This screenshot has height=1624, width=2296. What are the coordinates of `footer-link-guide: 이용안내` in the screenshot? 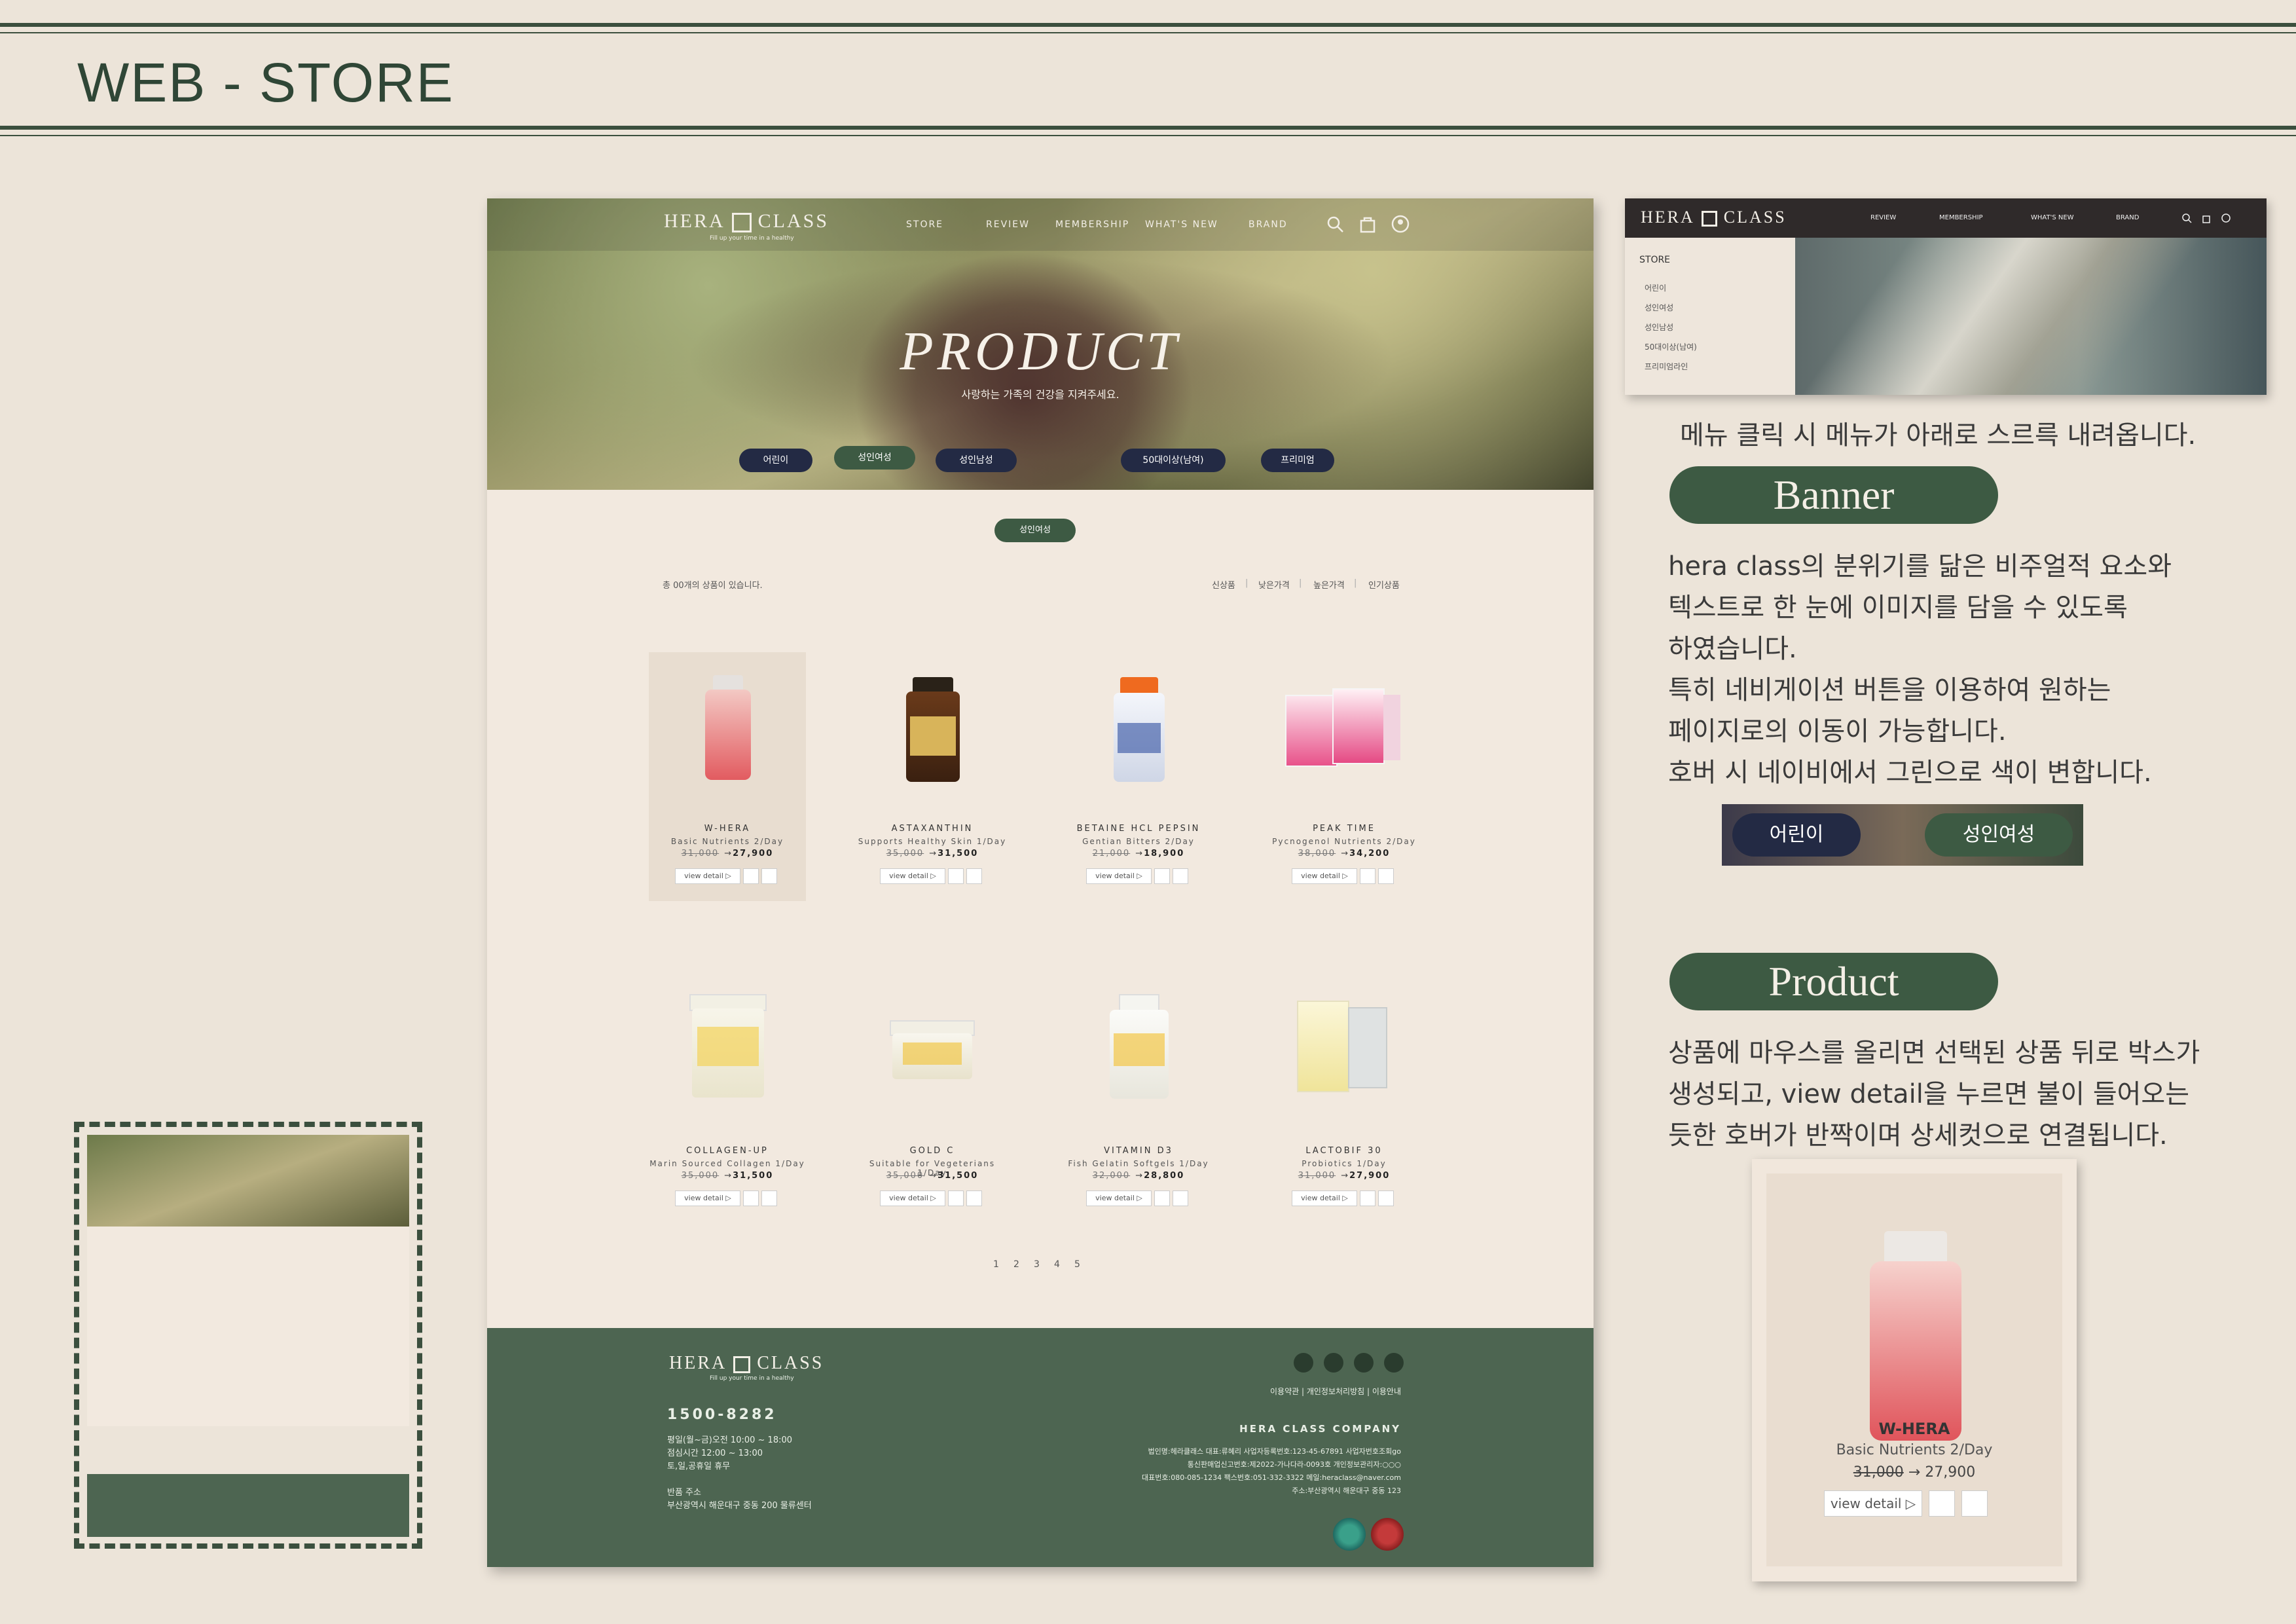 It's located at (1386, 1391).